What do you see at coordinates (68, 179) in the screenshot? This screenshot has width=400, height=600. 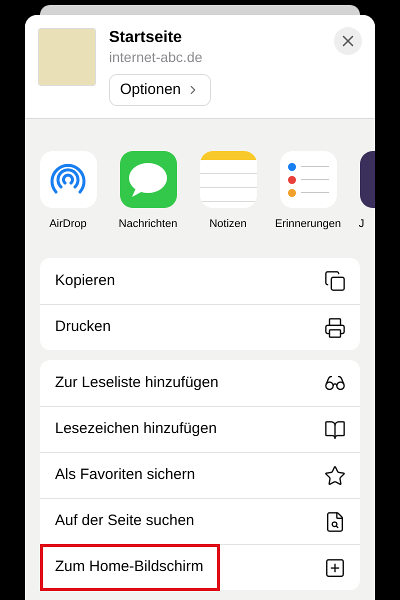 I see `airdrop-icon` at bounding box center [68, 179].